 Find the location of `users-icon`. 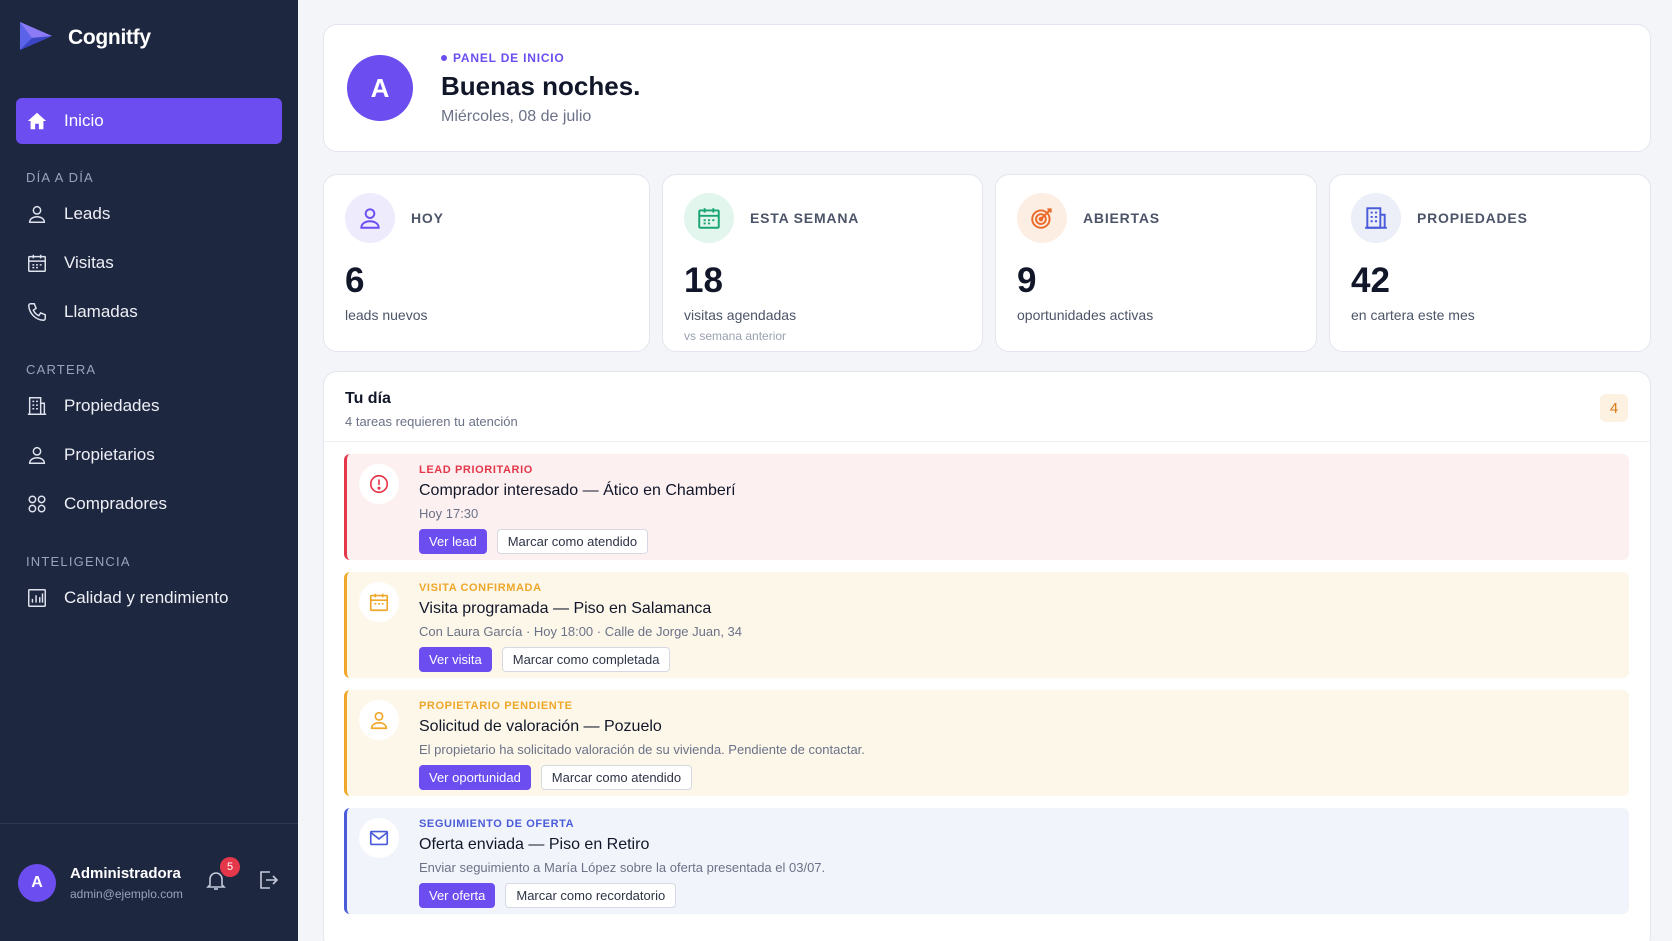

users-icon is located at coordinates (37, 504).